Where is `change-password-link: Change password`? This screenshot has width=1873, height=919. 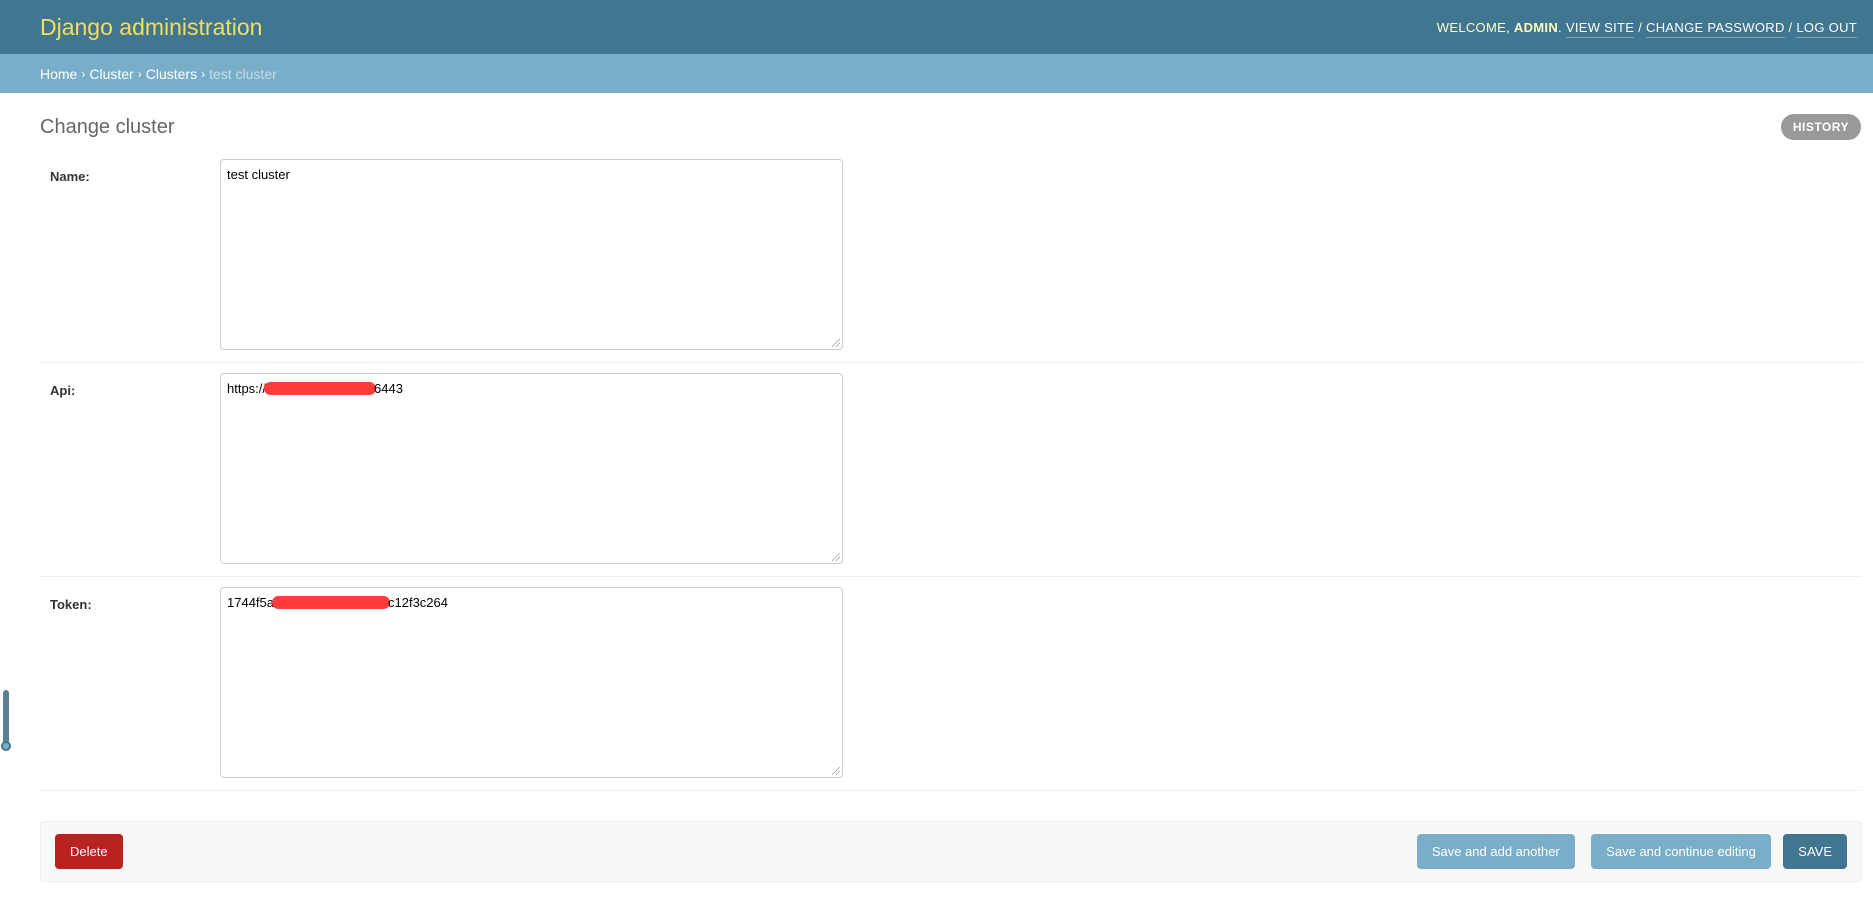
change-password-link: Change password is located at coordinates (1715, 28).